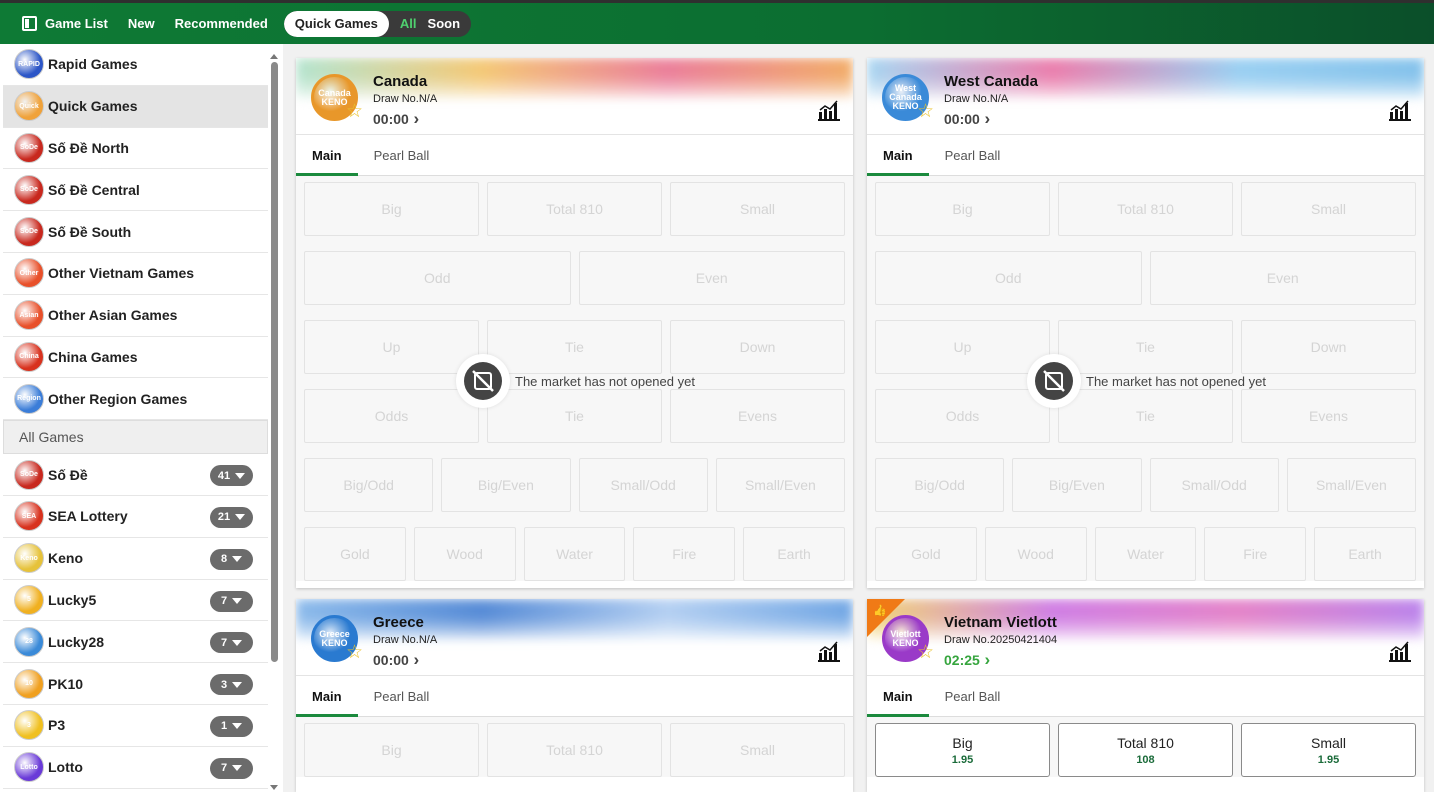 The height and width of the screenshot is (792, 1434). Describe the element at coordinates (274, 362) in the screenshot. I see `scrollbar-thumb` at that location.